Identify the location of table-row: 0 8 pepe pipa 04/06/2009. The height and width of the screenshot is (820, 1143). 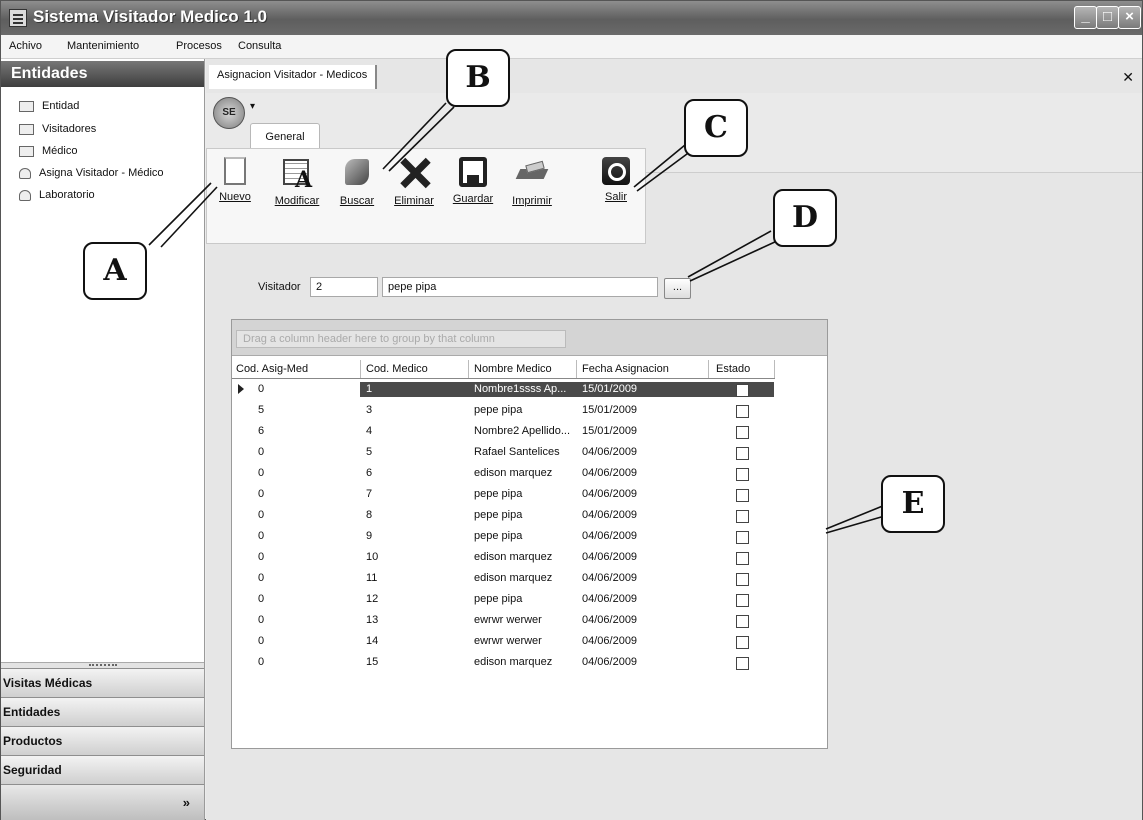
(503, 516).